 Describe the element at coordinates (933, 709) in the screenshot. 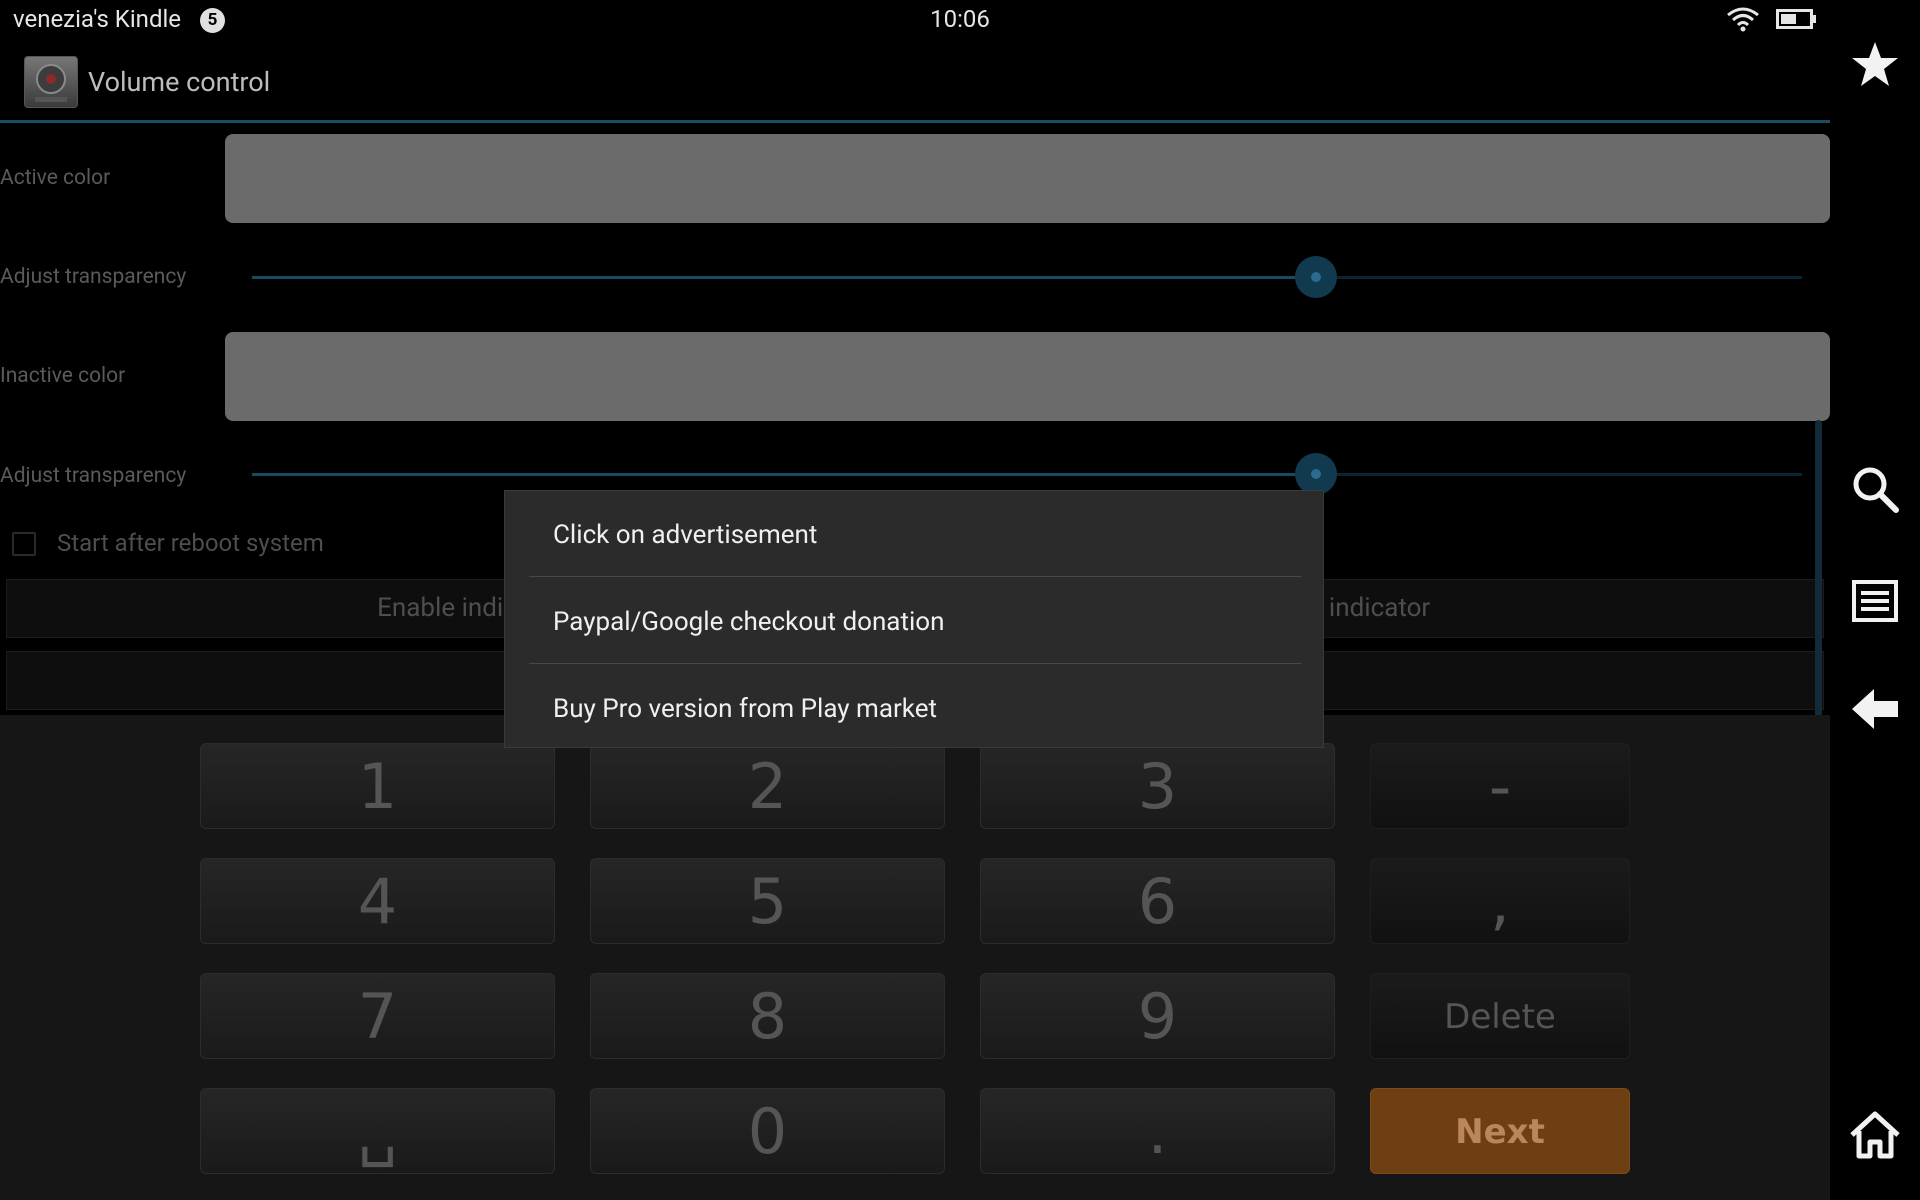

I see `menu-item-buy-pro: Buy Pro version from Play market` at that location.